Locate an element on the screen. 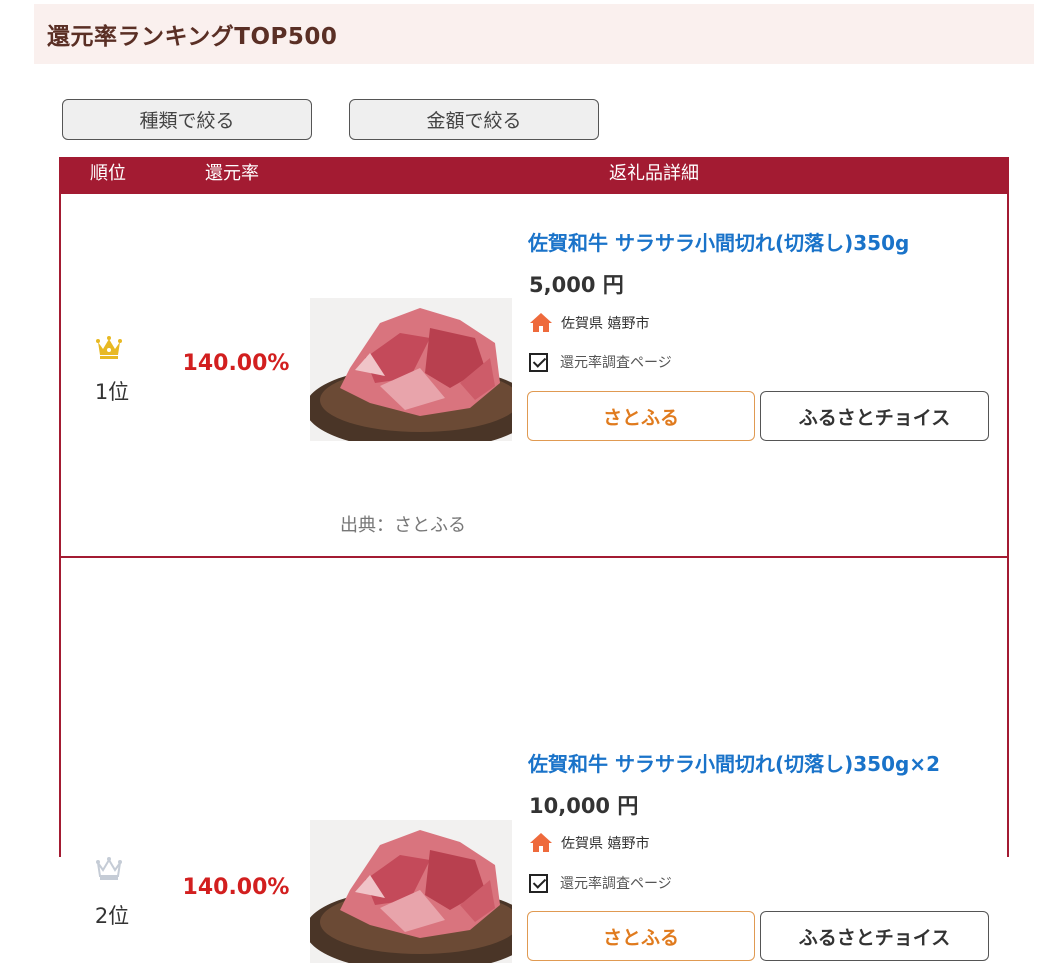  product-title-link: 佐賀和牛 サラサラ小間切れ(切落し)350g is located at coordinates (718, 241).